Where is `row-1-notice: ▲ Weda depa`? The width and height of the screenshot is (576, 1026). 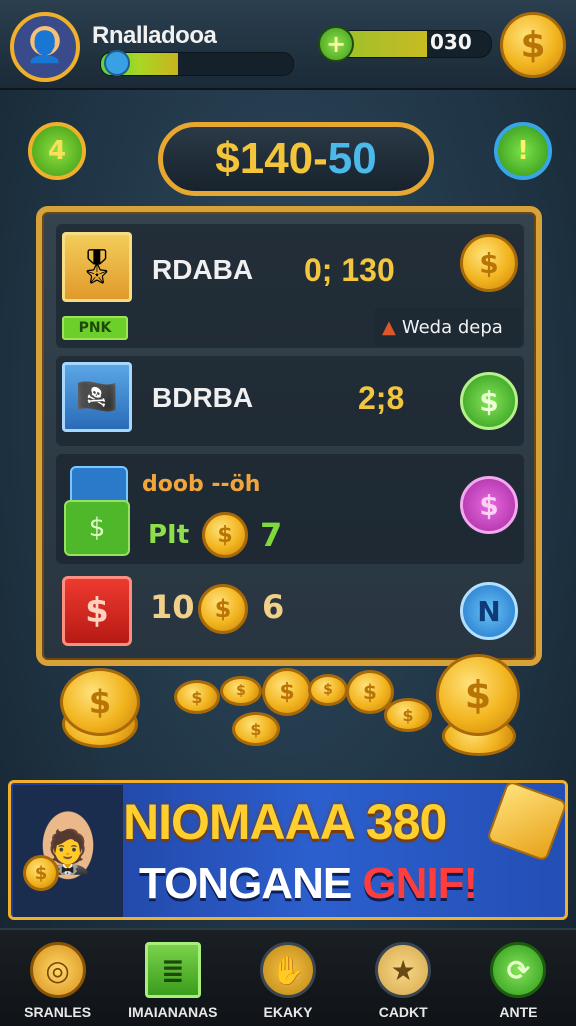 row-1-notice: ▲ Weda depa is located at coordinates (448, 327).